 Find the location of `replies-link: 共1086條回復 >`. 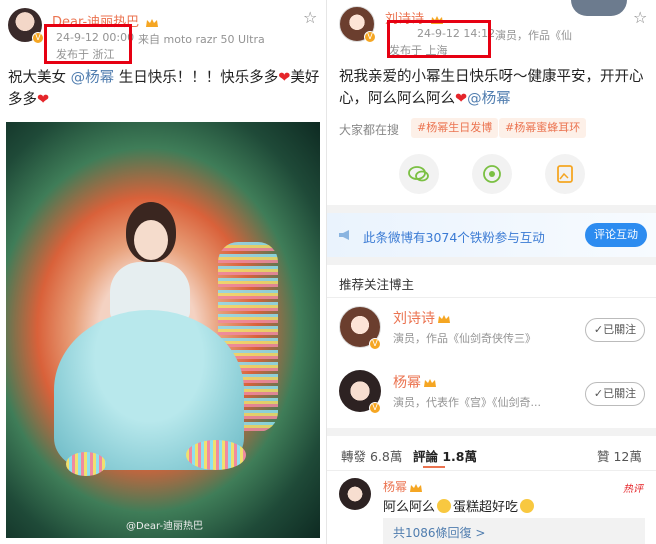

replies-link: 共1086條回復 > is located at coordinates (439, 532).